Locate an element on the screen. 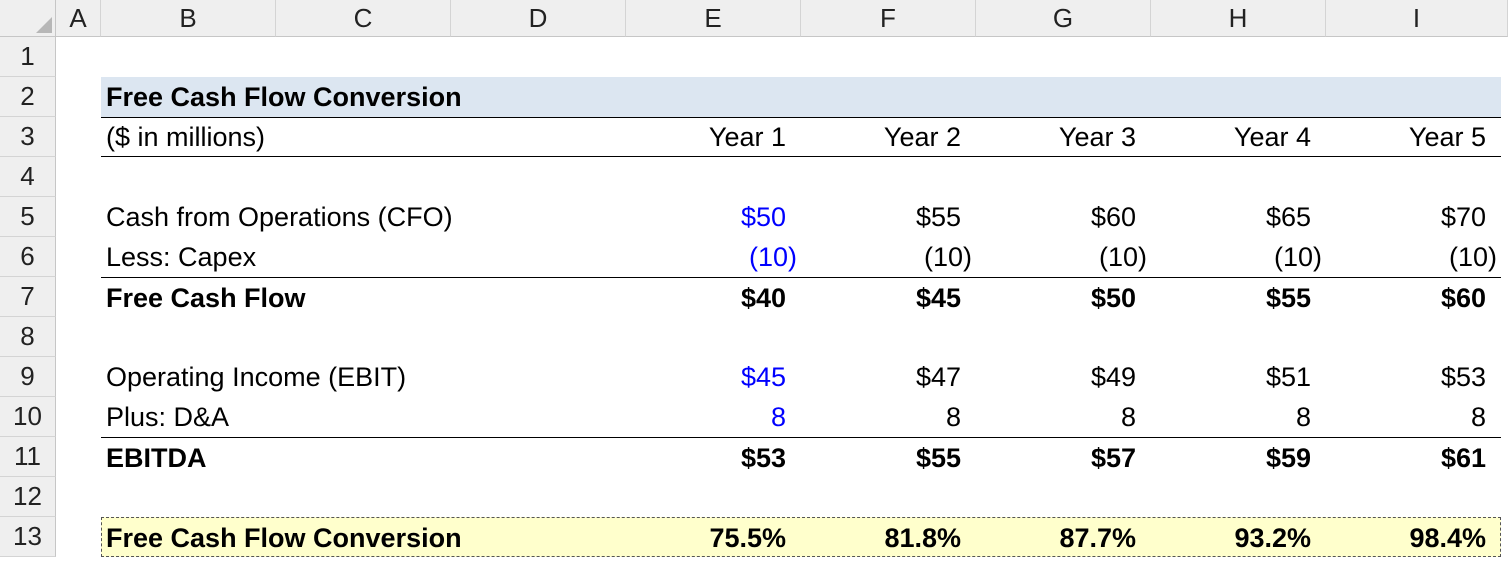 This screenshot has width=1508, height=565. column-header-d: D is located at coordinates (538, 18).